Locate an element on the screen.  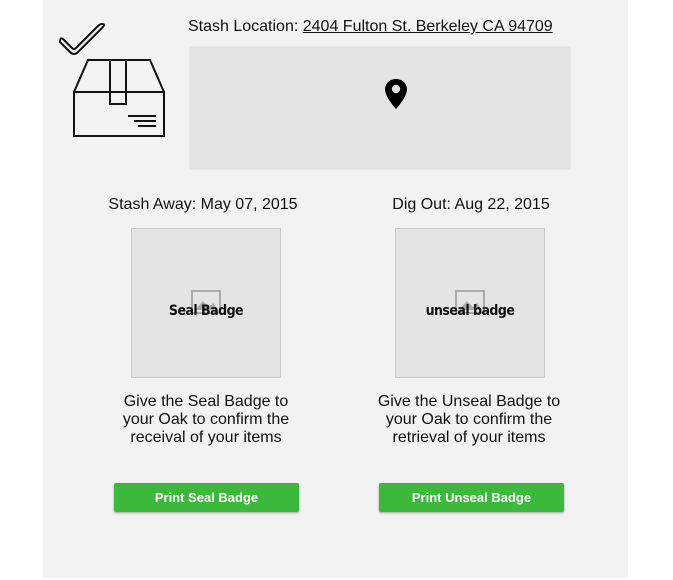
unseal-badge-text: unseal badge is located at coordinates (470, 311).